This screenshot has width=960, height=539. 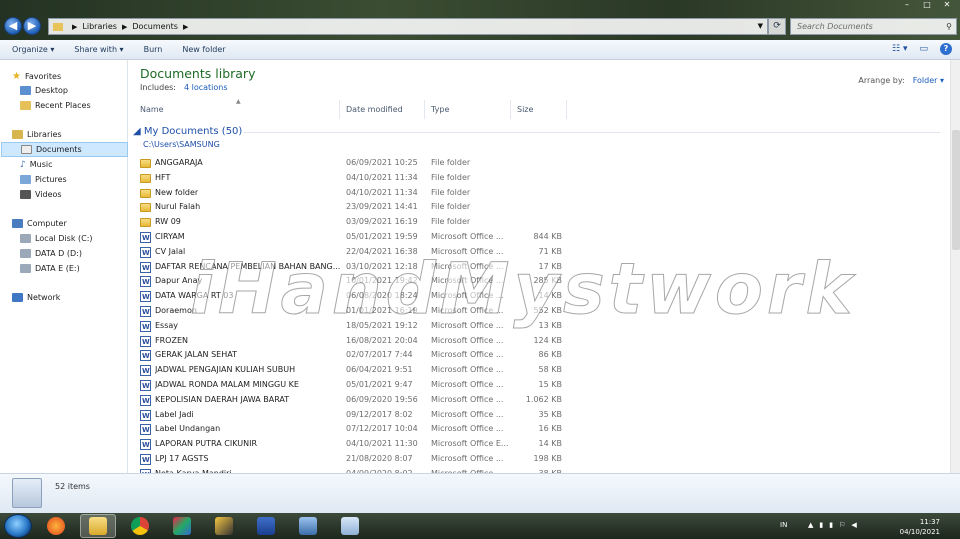 I want to click on app-icon, so click(x=224, y=526).